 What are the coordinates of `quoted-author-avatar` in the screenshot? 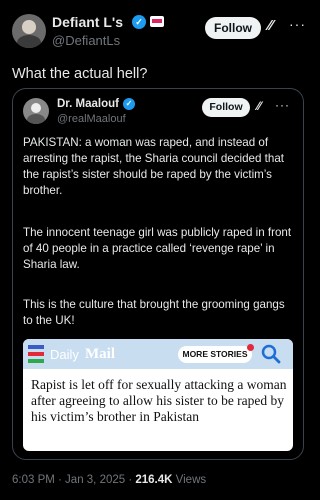 It's located at (36, 111).